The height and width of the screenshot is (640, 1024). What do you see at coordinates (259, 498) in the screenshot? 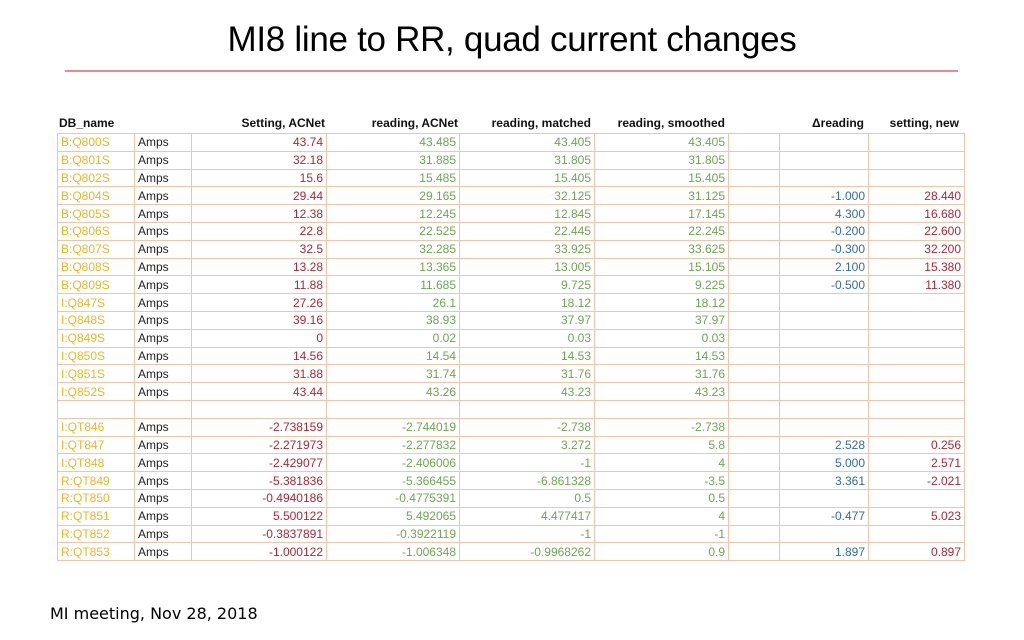
I see `setting-acnet-cell: -0.4940186` at bounding box center [259, 498].